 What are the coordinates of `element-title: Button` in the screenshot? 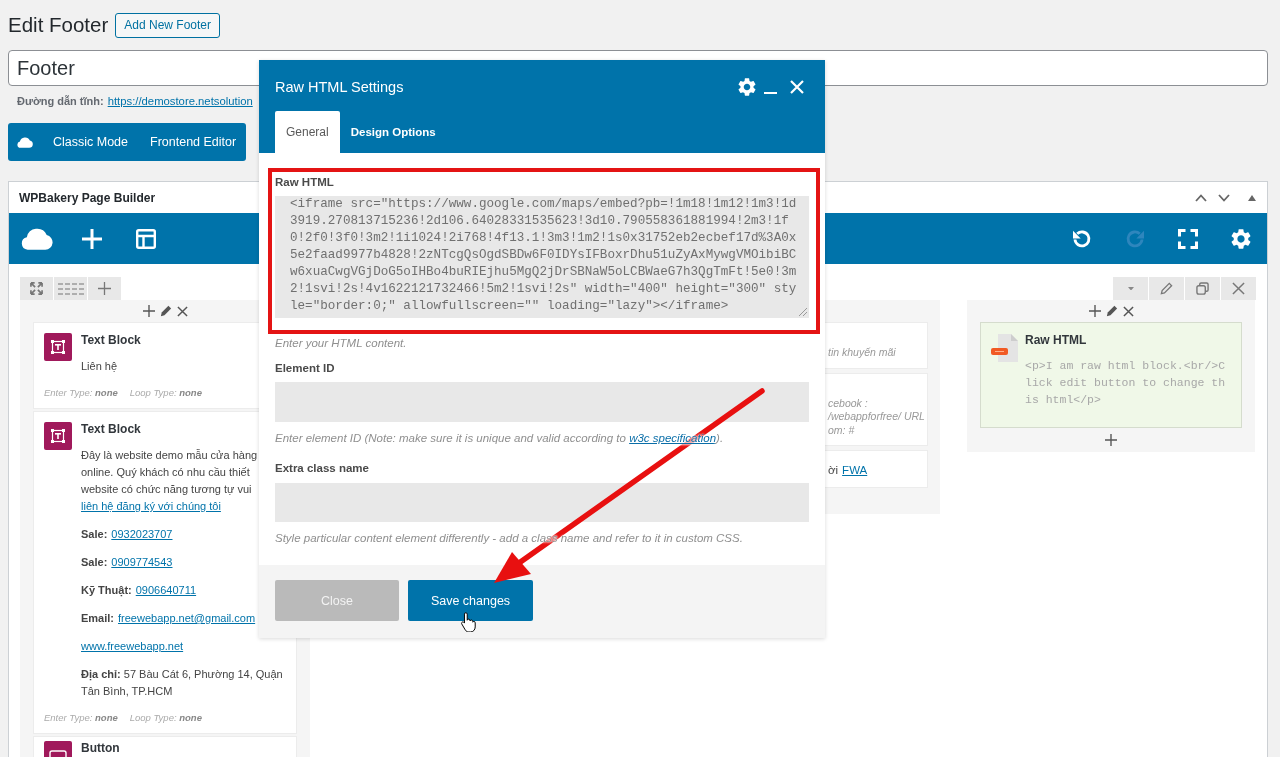 It's located at (101, 748).